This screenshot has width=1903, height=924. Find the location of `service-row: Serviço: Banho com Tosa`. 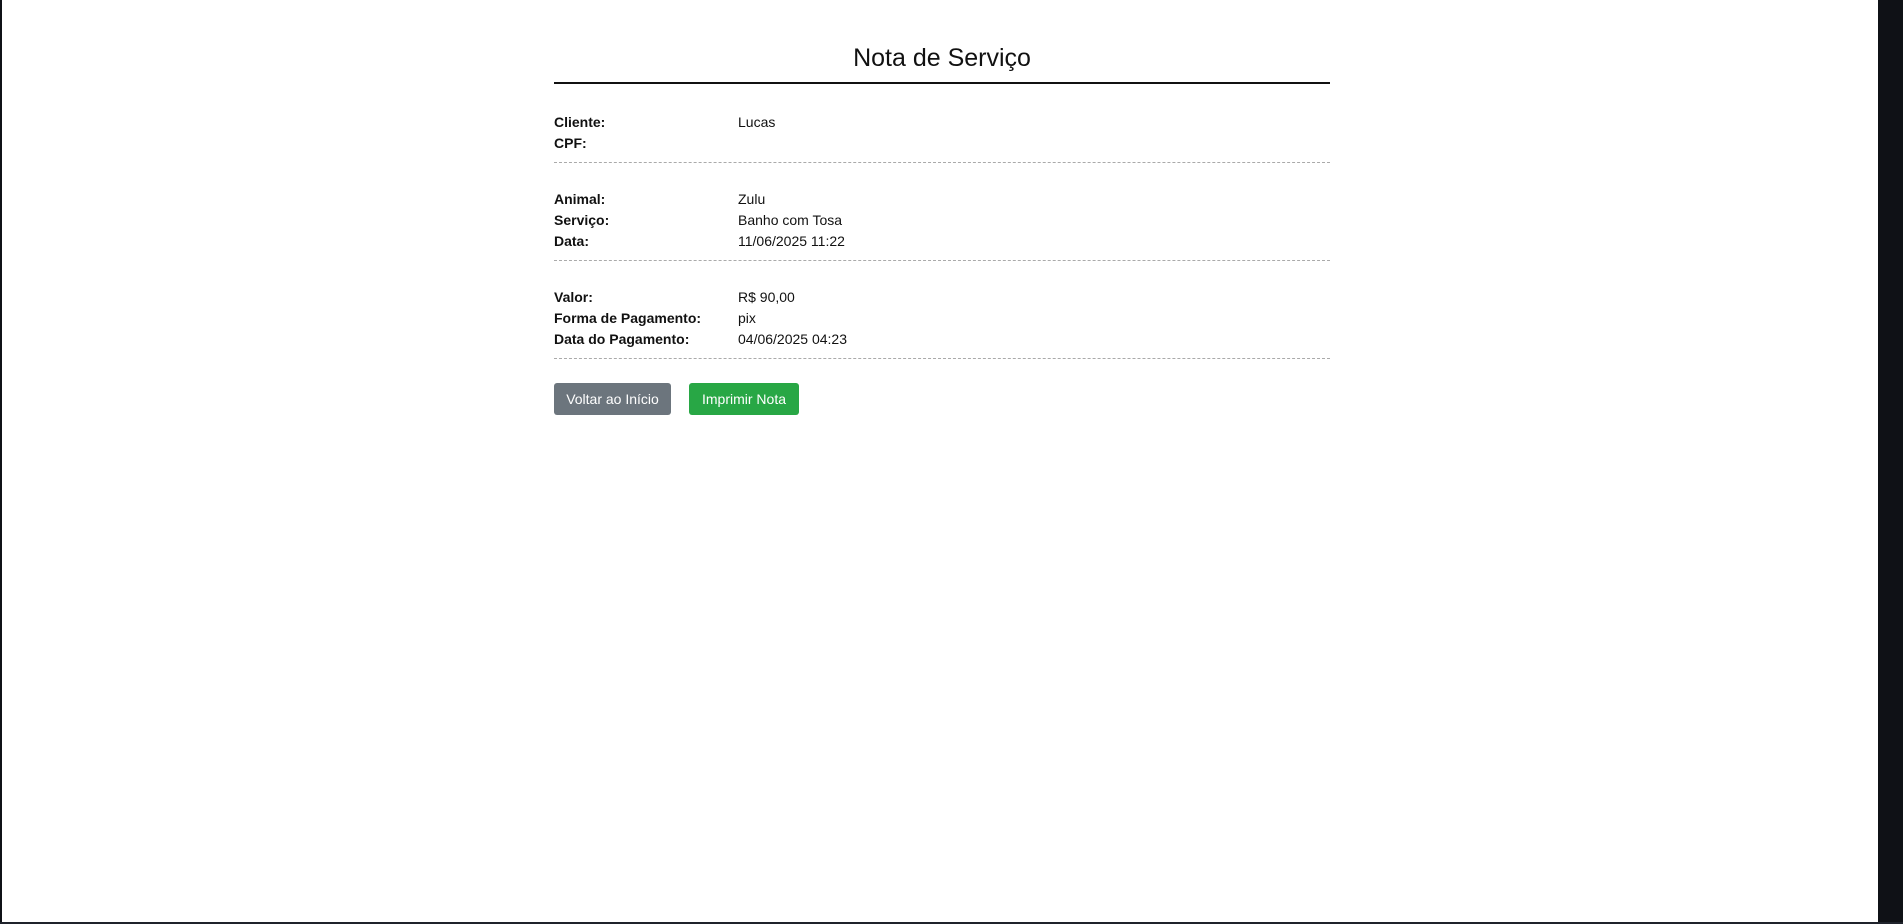

service-row: Serviço: Banho com Tosa is located at coordinates (942, 220).